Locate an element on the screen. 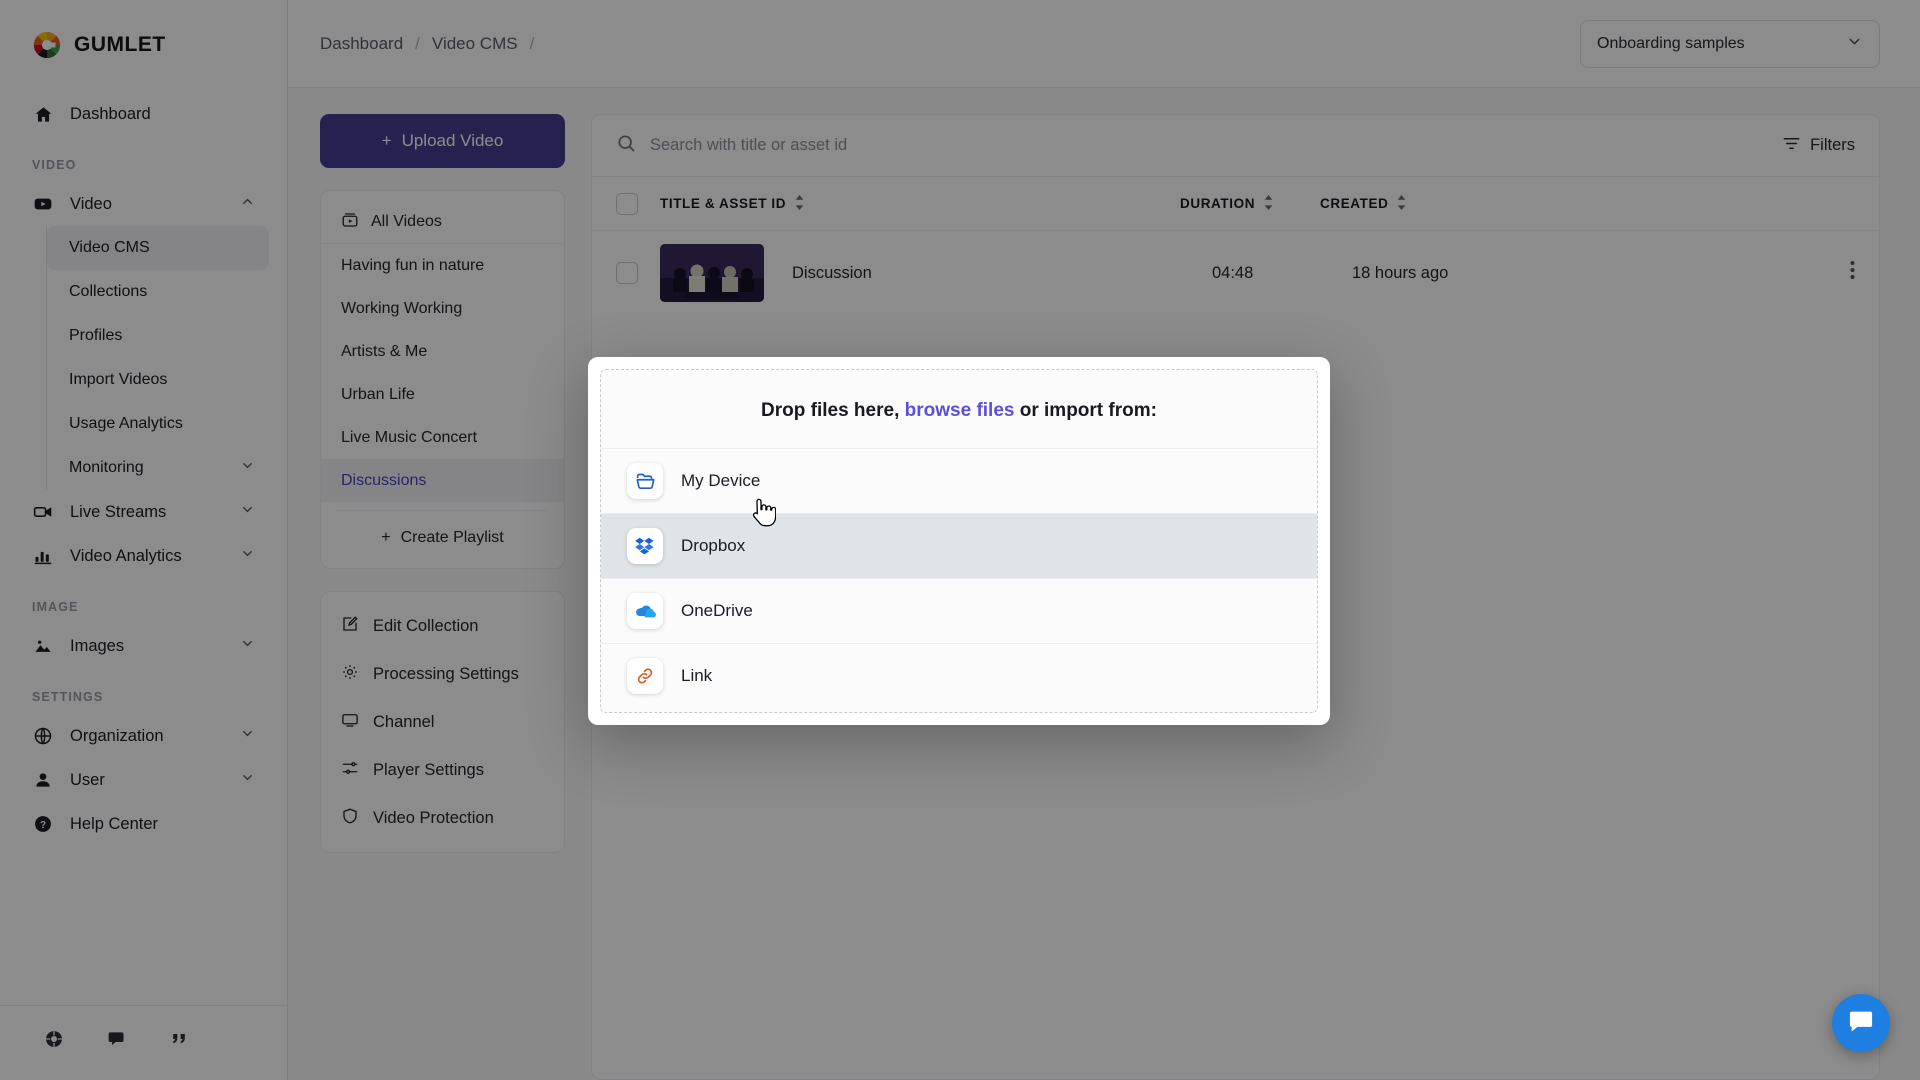 The width and height of the screenshot is (1920, 1080). source-link: Link is located at coordinates (959, 675).